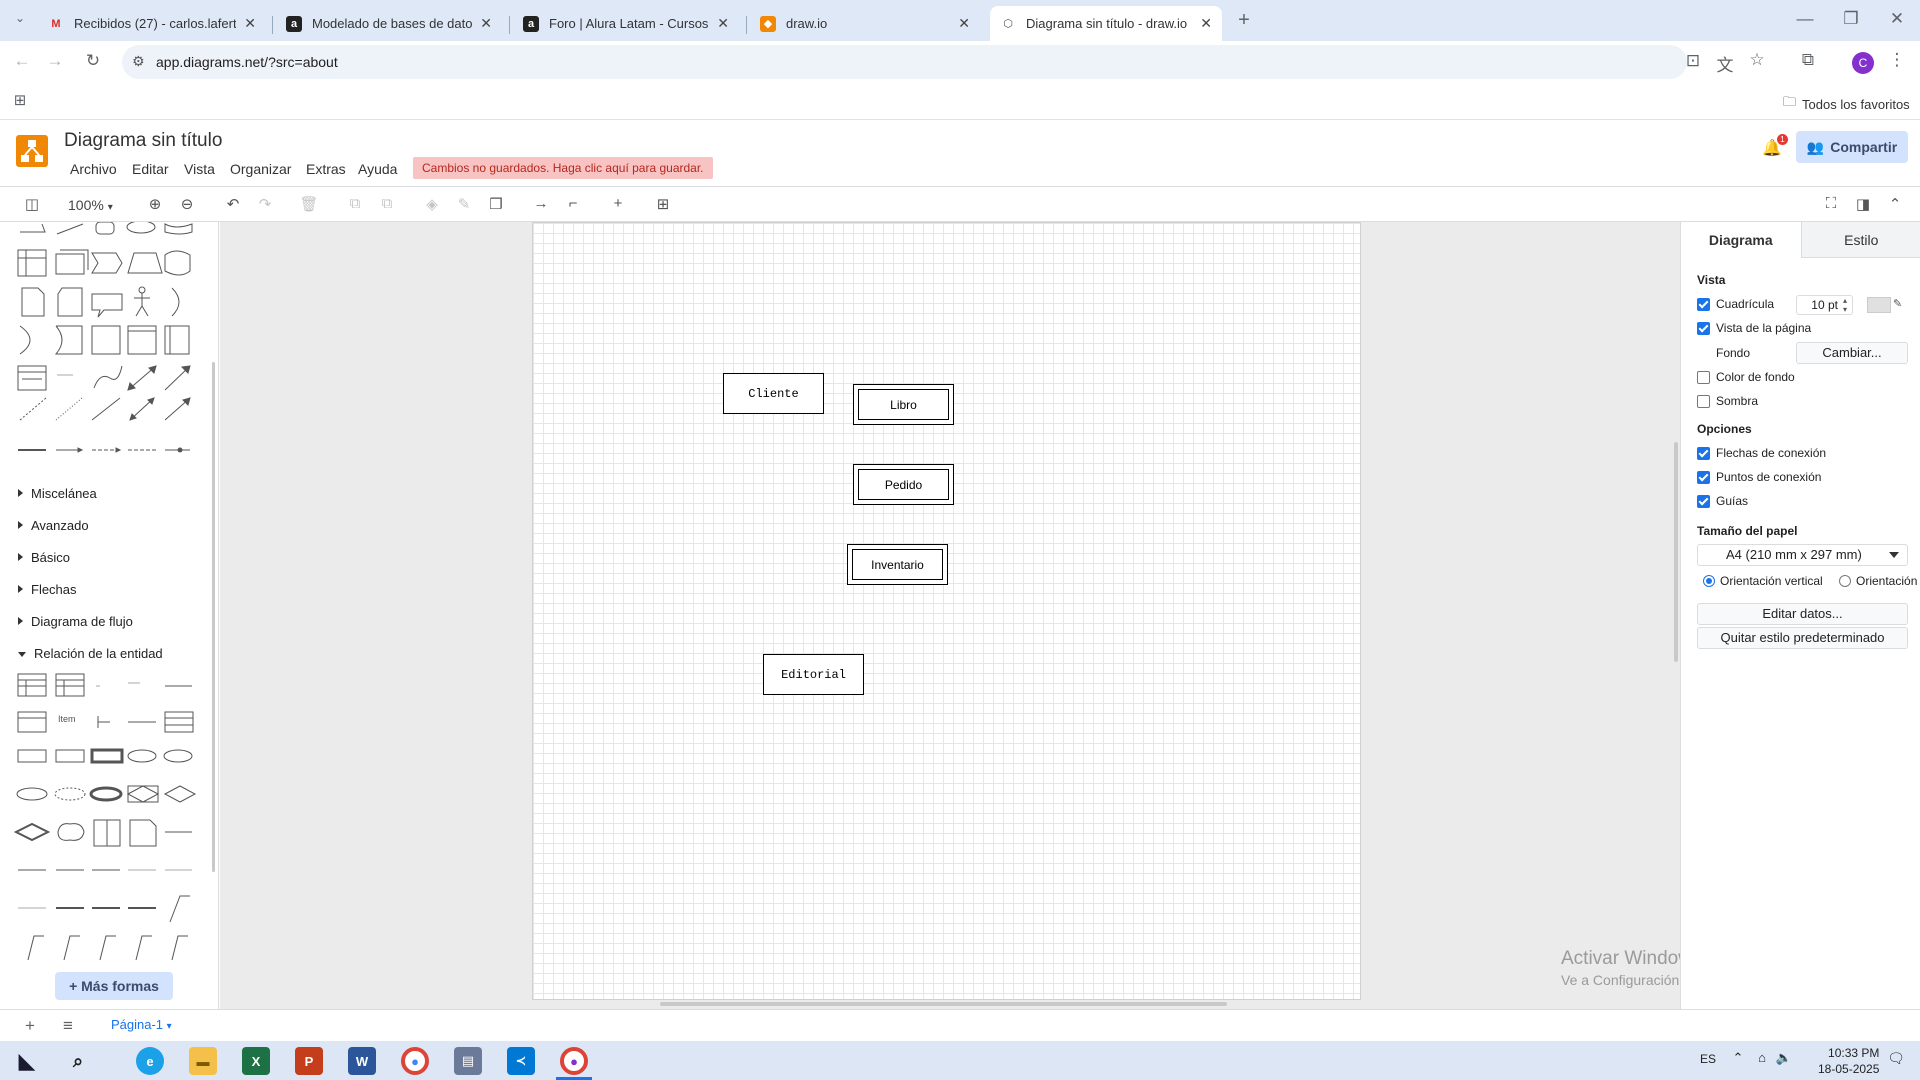  What do you see at coordinates (90, 653) in the screenshot?
I see `section-relacion-de-la-entidad: Relación de la entidad` at bounding box center [90, 653].